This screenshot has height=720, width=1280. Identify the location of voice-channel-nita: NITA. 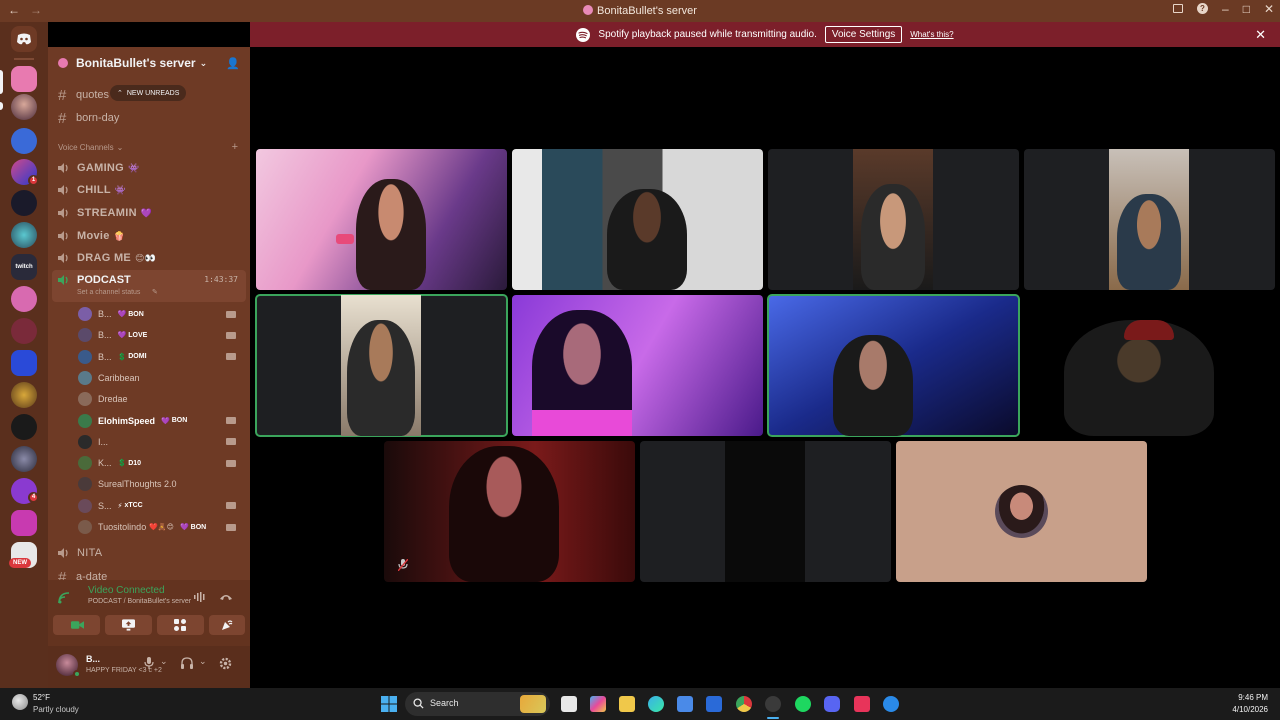
(80, 553).